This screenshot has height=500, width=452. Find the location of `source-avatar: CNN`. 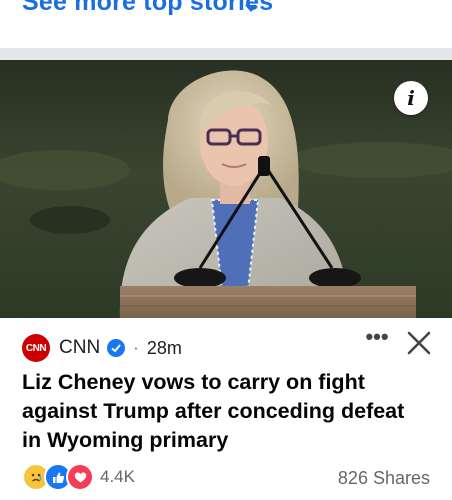

source-avatar: CNN is located at coordinates (36, 348).